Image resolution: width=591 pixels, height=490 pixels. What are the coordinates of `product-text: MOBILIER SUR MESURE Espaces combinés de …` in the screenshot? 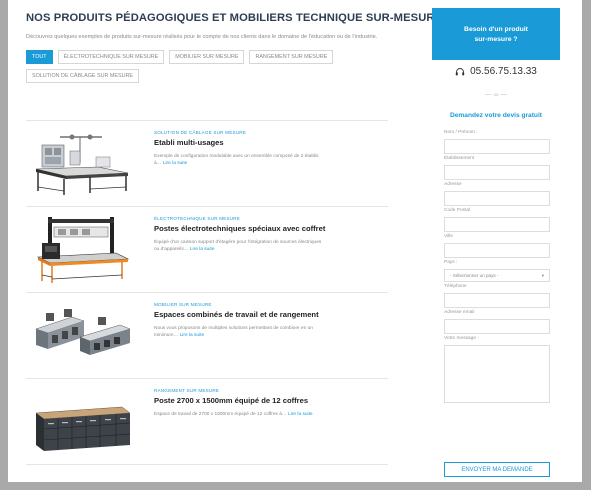 It's located at (254, 321).